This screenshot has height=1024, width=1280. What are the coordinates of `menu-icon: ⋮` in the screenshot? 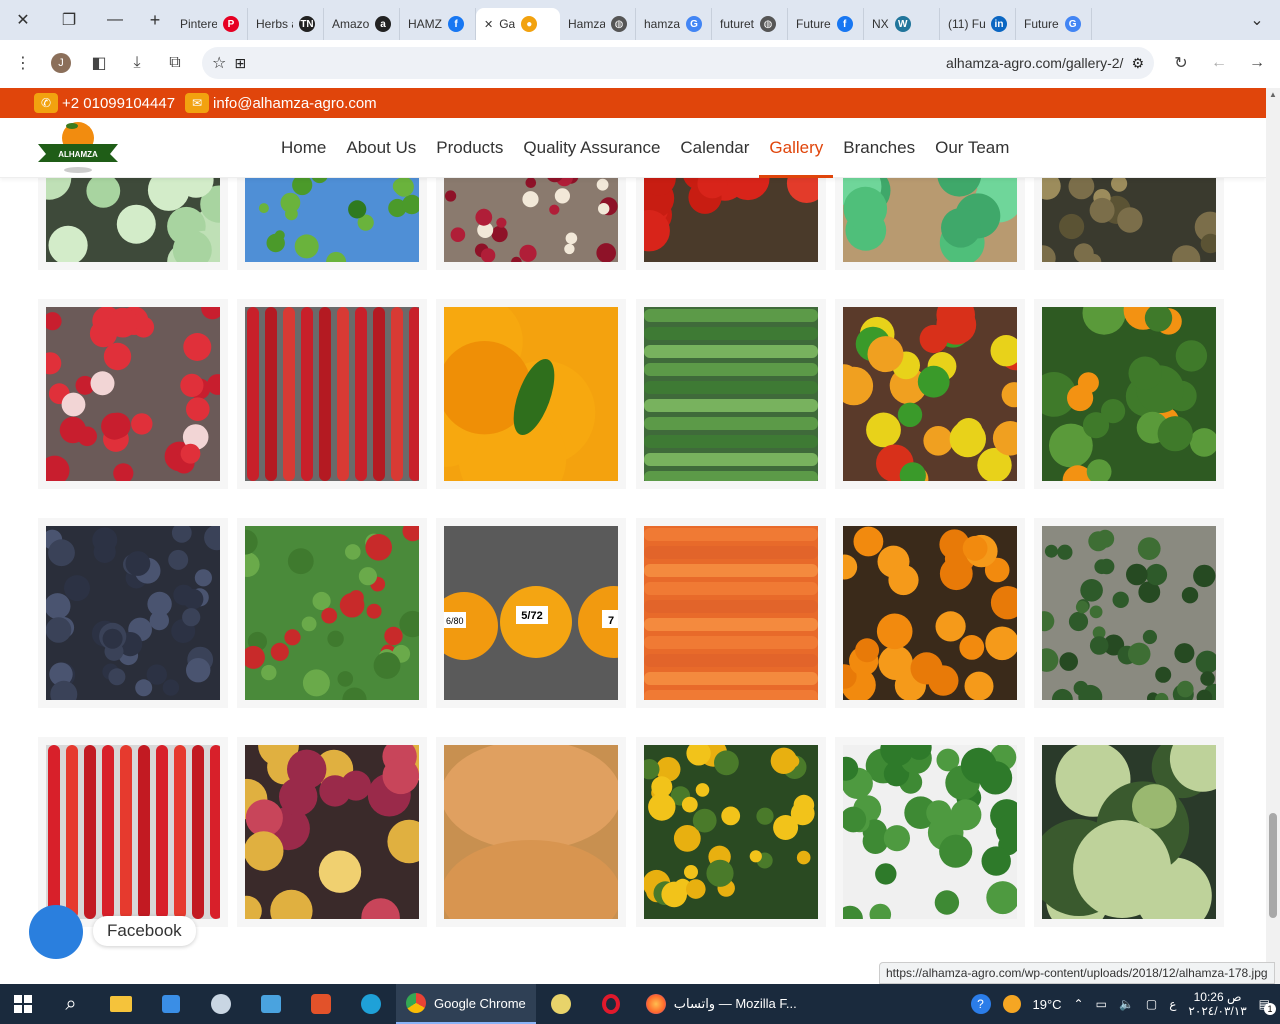 It's located at (23, 63).